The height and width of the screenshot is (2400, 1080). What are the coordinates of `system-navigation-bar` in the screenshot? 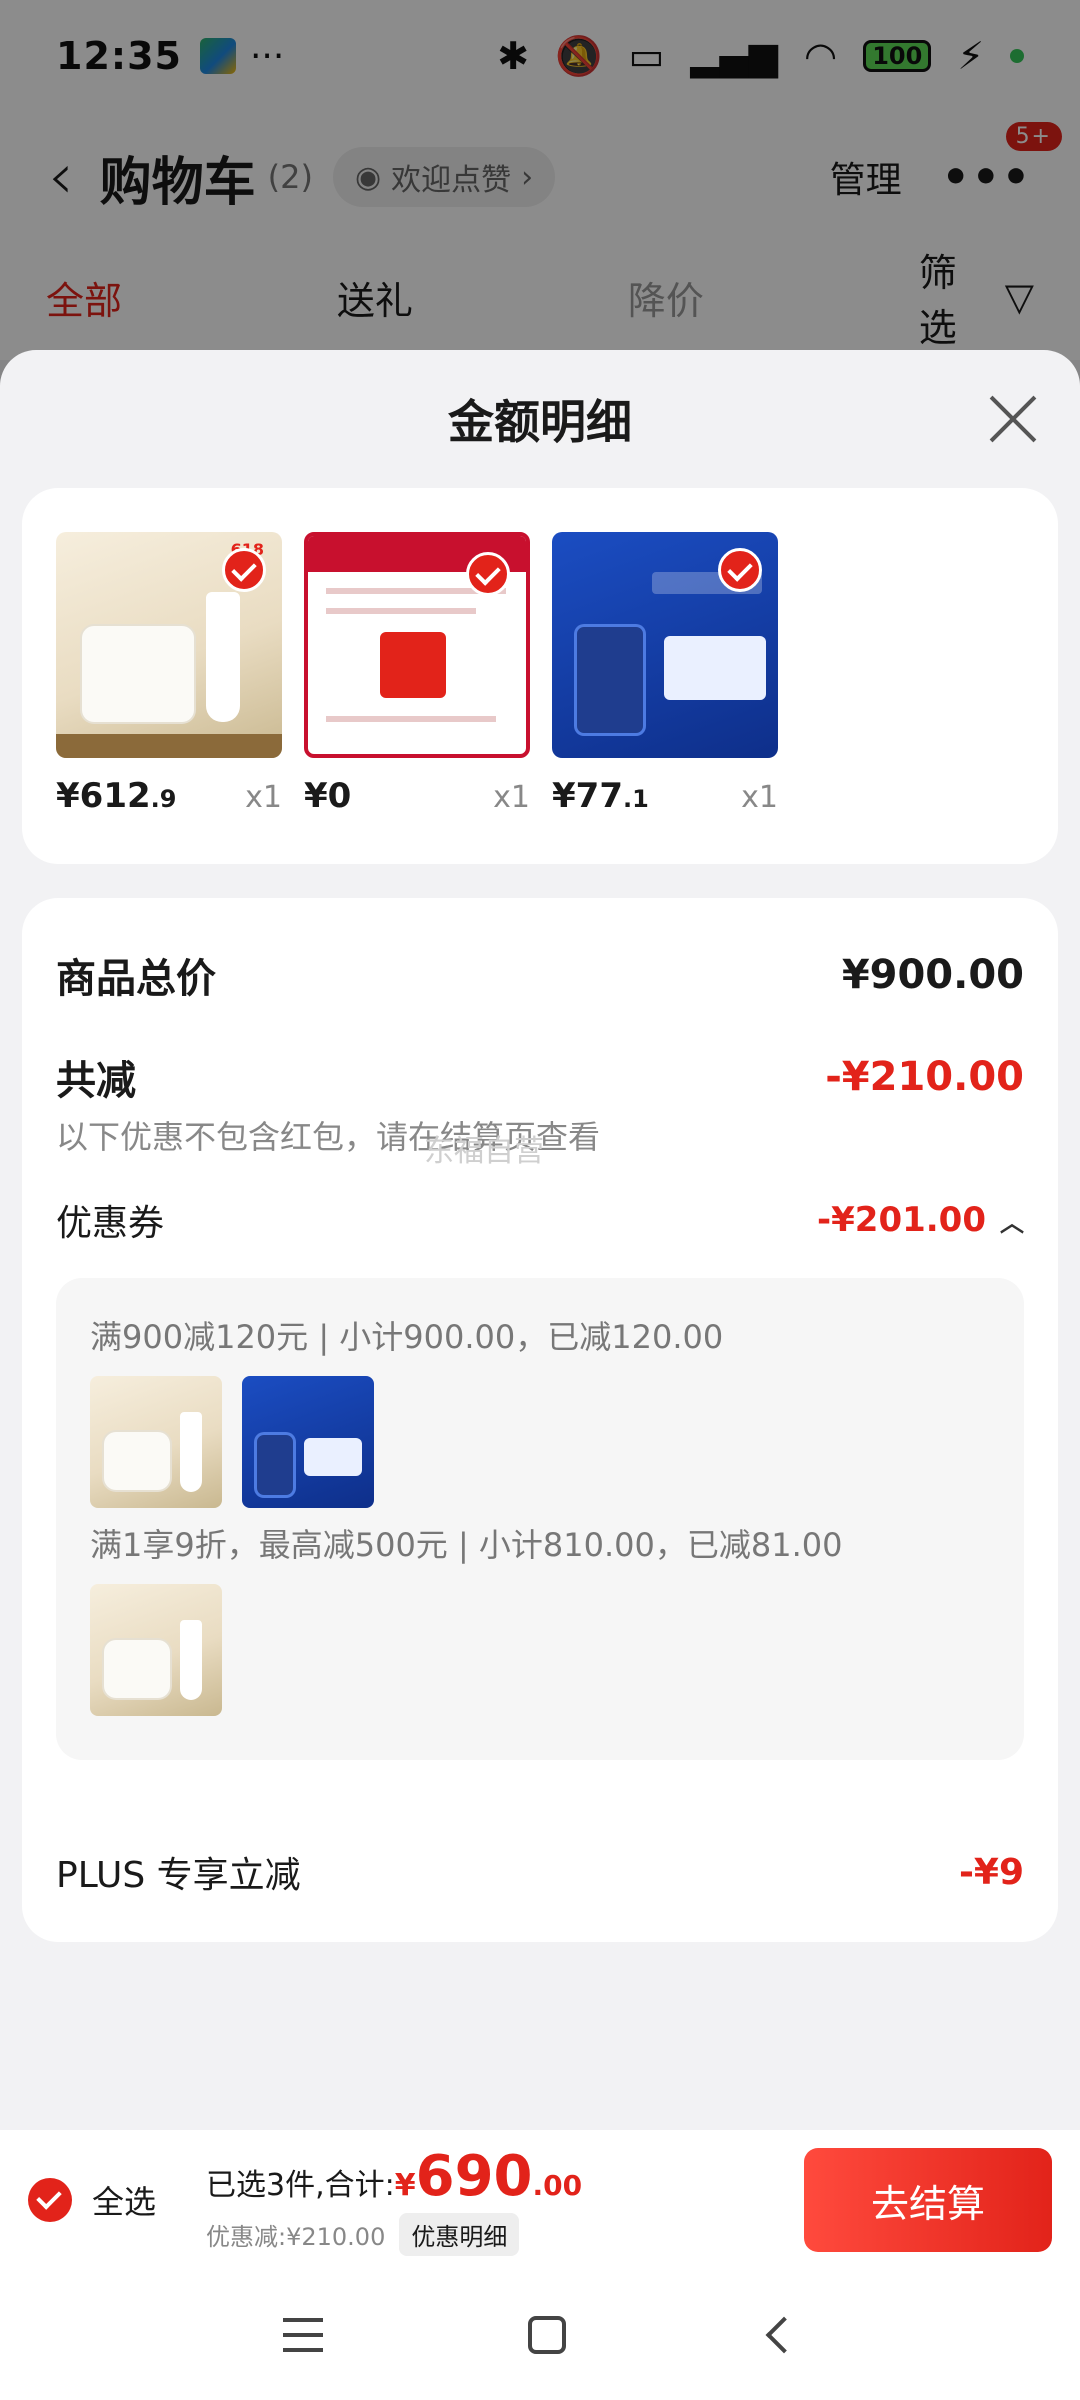 It's located at (540, 2335).